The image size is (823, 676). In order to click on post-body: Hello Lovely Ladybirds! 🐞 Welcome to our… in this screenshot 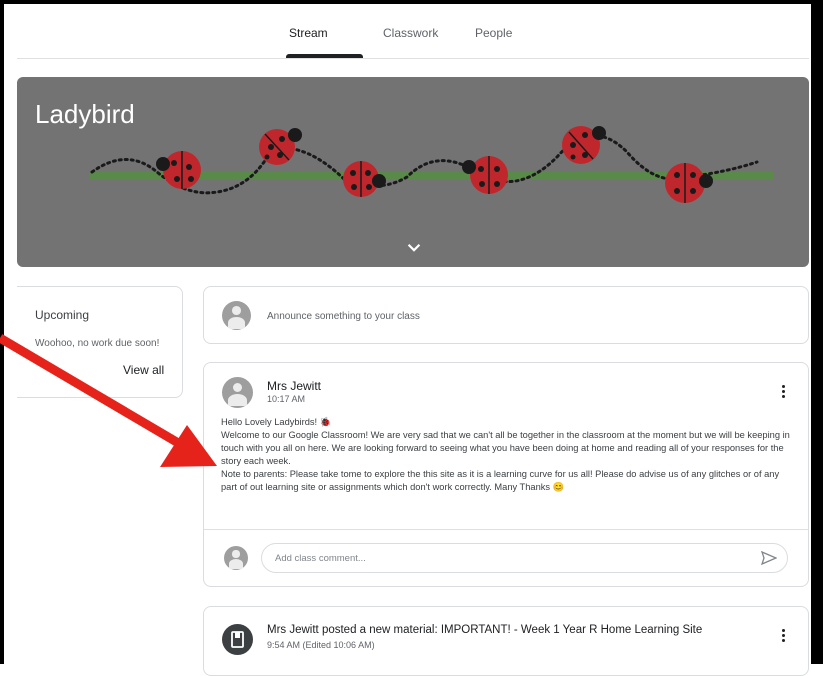, I will do `click(508, 455)`.